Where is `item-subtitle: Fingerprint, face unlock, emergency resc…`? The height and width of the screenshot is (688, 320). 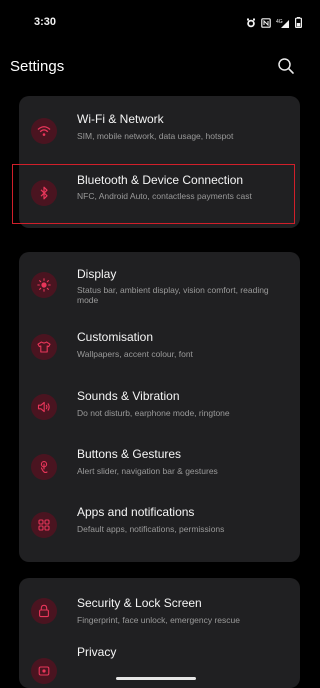
item-subtitle: Fingerprint, face unlock, emergency resc… is located at coordinates (158, 620).